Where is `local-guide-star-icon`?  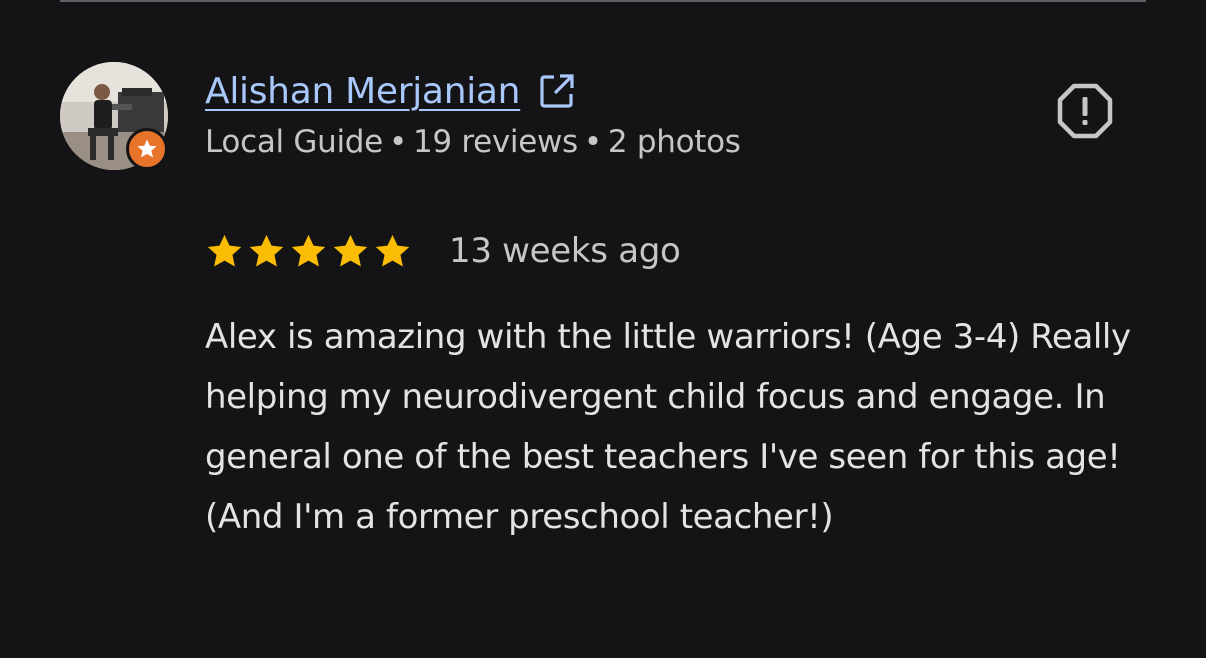 local-guide-star-icon is located at coordinates (147, 149).